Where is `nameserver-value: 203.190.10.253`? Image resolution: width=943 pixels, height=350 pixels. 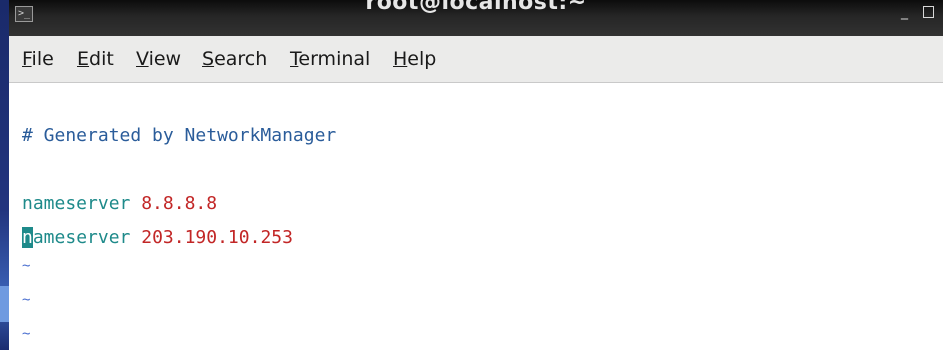
nameserver-value: 203.190.10.253 is located at coordinates (217, 237).